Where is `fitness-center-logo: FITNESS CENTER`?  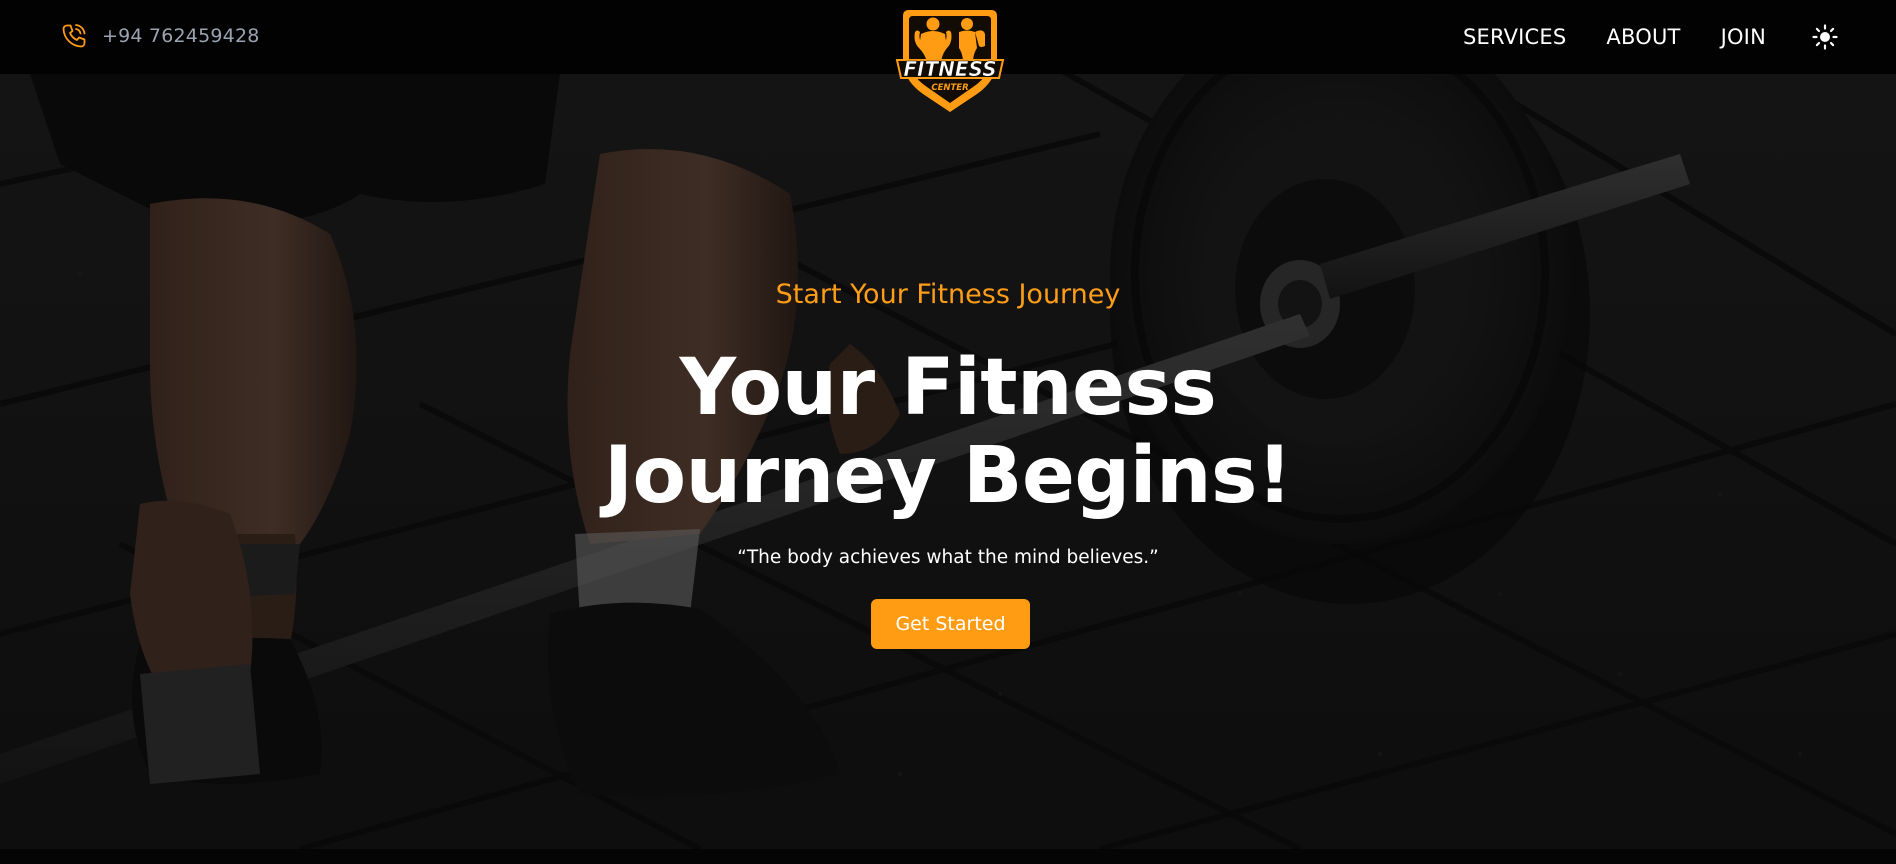 fitness-center-logo: FITNESS CENTER is located at coordinates (950, 58).